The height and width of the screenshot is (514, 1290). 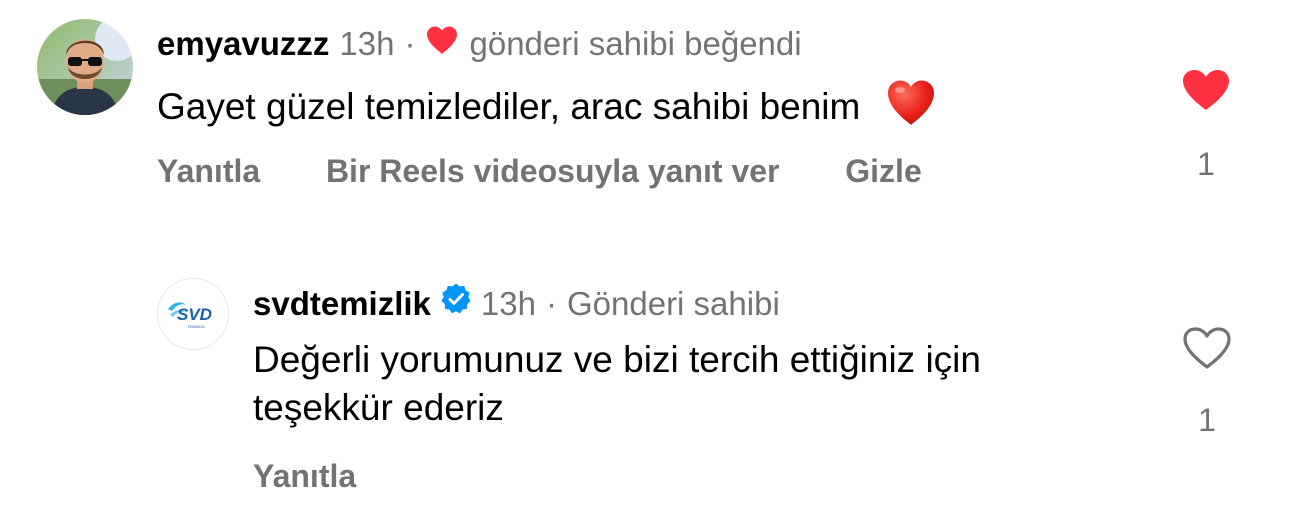 I want to click on logo-subtext: TEMİZLİK, so click(x=196, y=326).